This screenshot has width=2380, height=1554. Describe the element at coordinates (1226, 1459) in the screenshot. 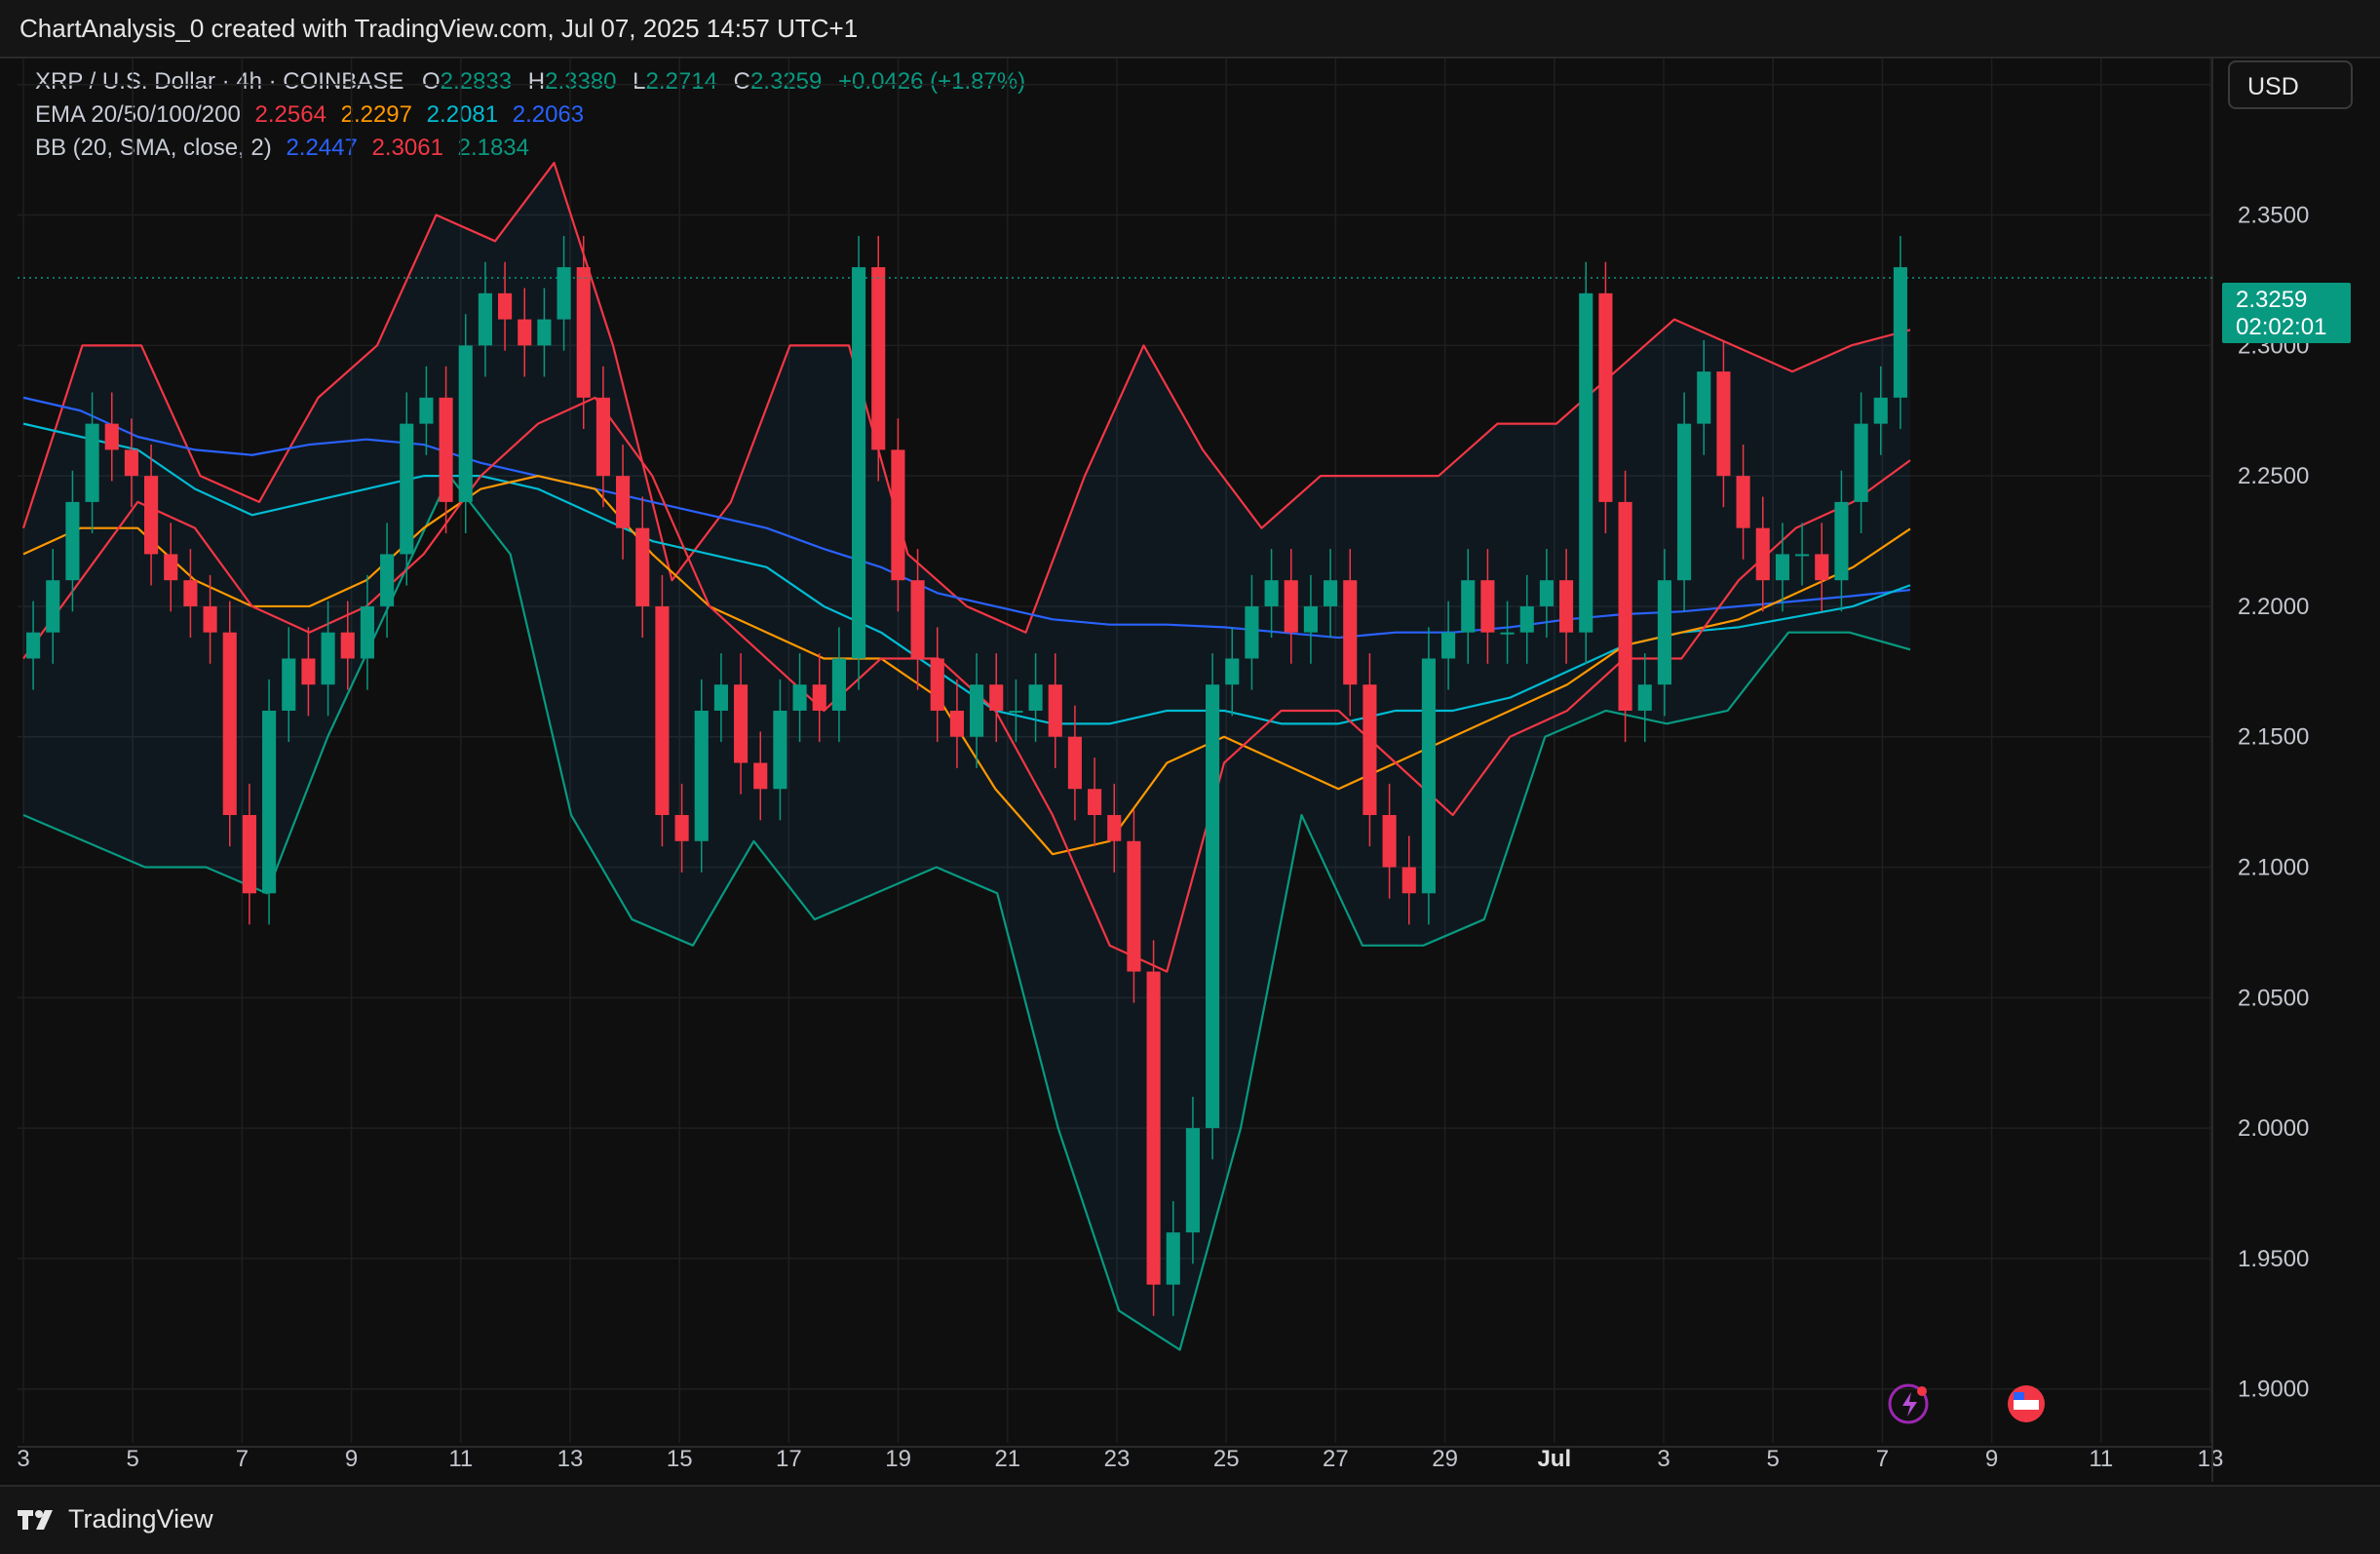

I see `time-axis-label: 25` at that location.